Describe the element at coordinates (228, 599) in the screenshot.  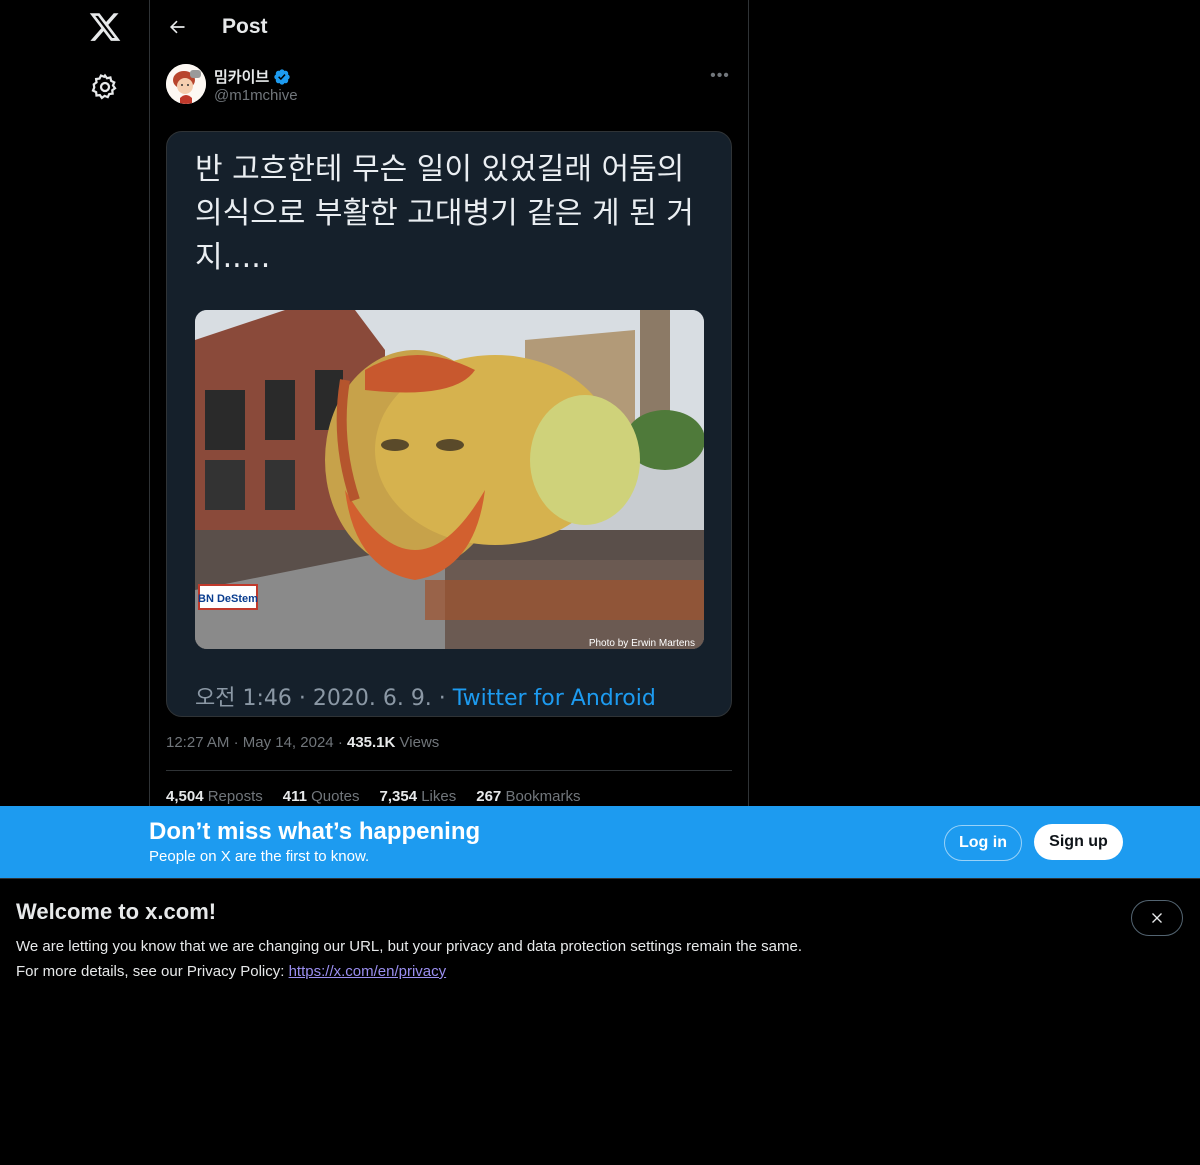
I see `photo-banner-text: BN DeStem` at that location.